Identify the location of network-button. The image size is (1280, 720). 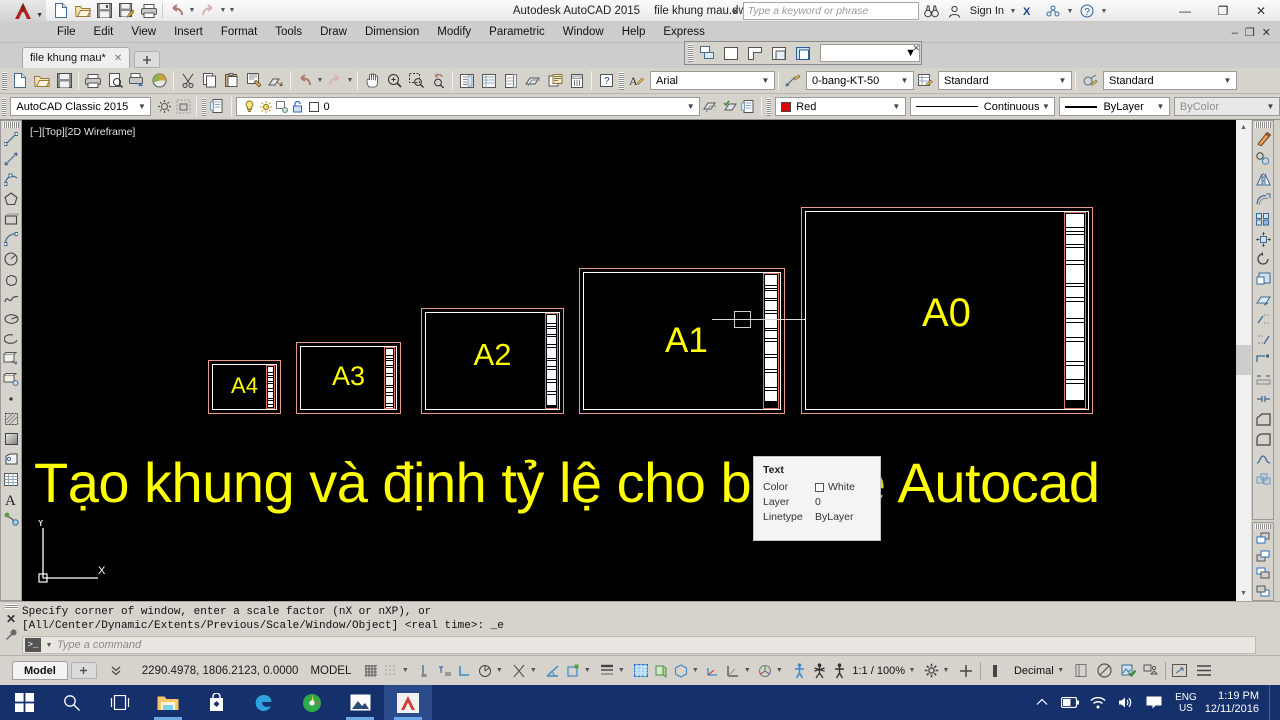
(1098, 702).